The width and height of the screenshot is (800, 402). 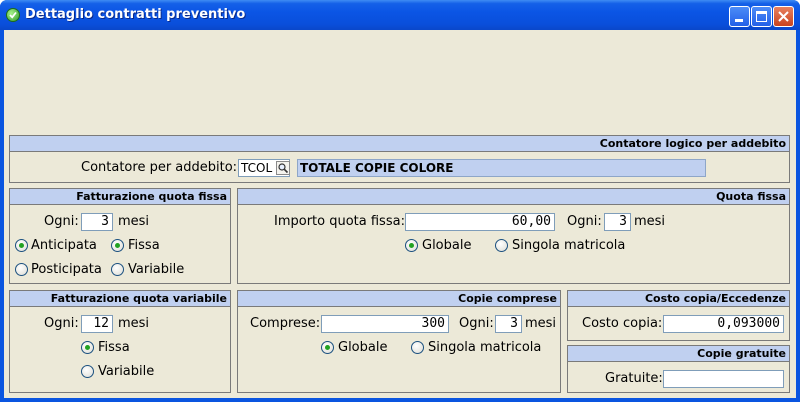 I want to click on comprese-field: 300, so click(x=385, y=324).